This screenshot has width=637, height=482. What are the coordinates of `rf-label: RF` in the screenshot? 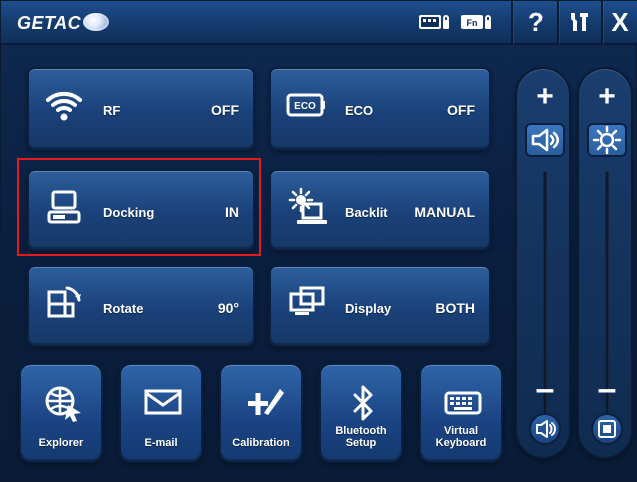 It's located at (112, 110).